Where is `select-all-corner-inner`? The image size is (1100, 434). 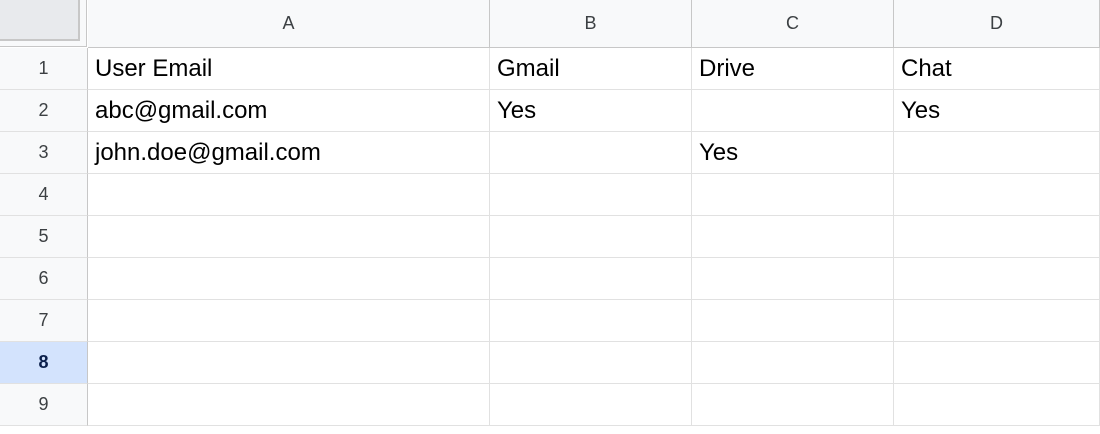
select-all-corner-inner is located at coordinates (40, 20).